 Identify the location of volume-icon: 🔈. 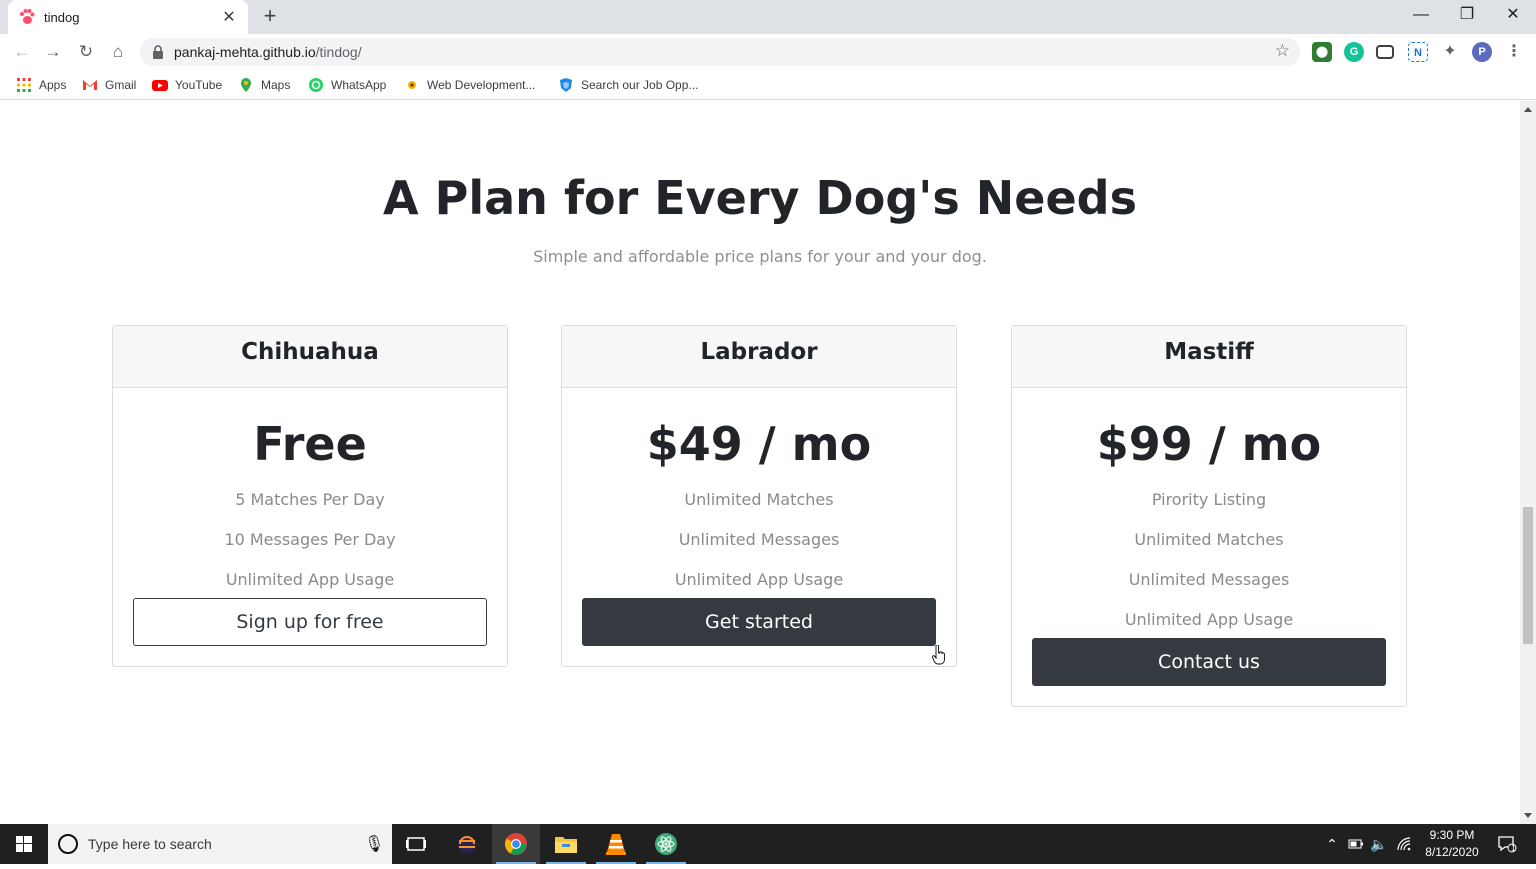
(1379, 844).